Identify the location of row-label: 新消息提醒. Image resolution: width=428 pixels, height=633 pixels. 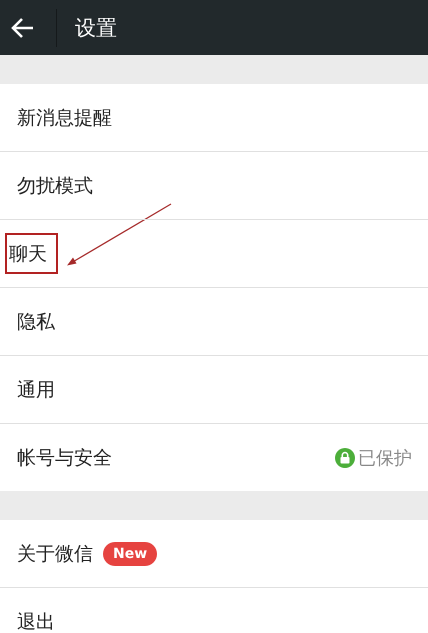
(64, 118).